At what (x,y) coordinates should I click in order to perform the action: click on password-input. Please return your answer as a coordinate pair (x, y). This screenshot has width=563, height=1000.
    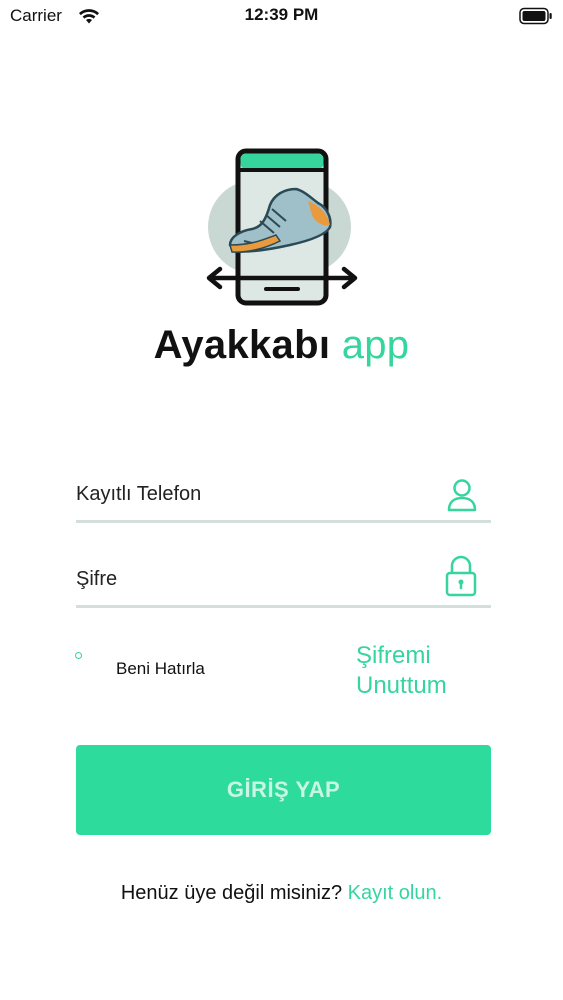
    Looking at the image, I should click on (256, 579).